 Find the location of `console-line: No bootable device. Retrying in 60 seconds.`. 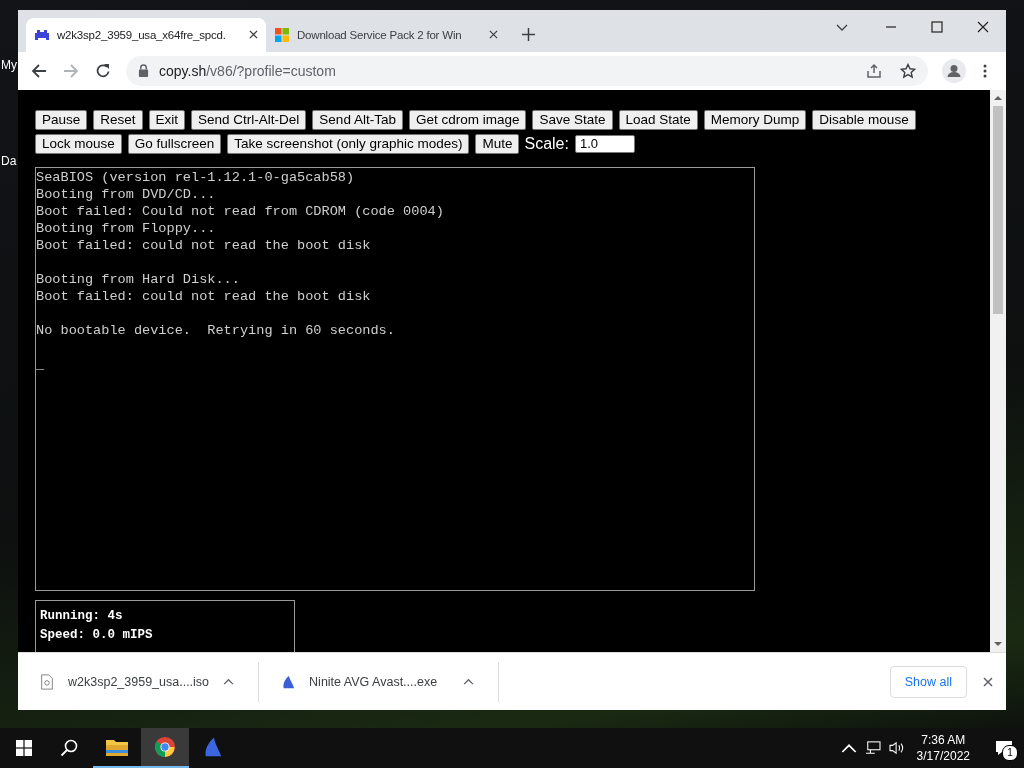

console-line: No bootable device. Retrying in 60 seconds. is located at coordinates (216, 330).